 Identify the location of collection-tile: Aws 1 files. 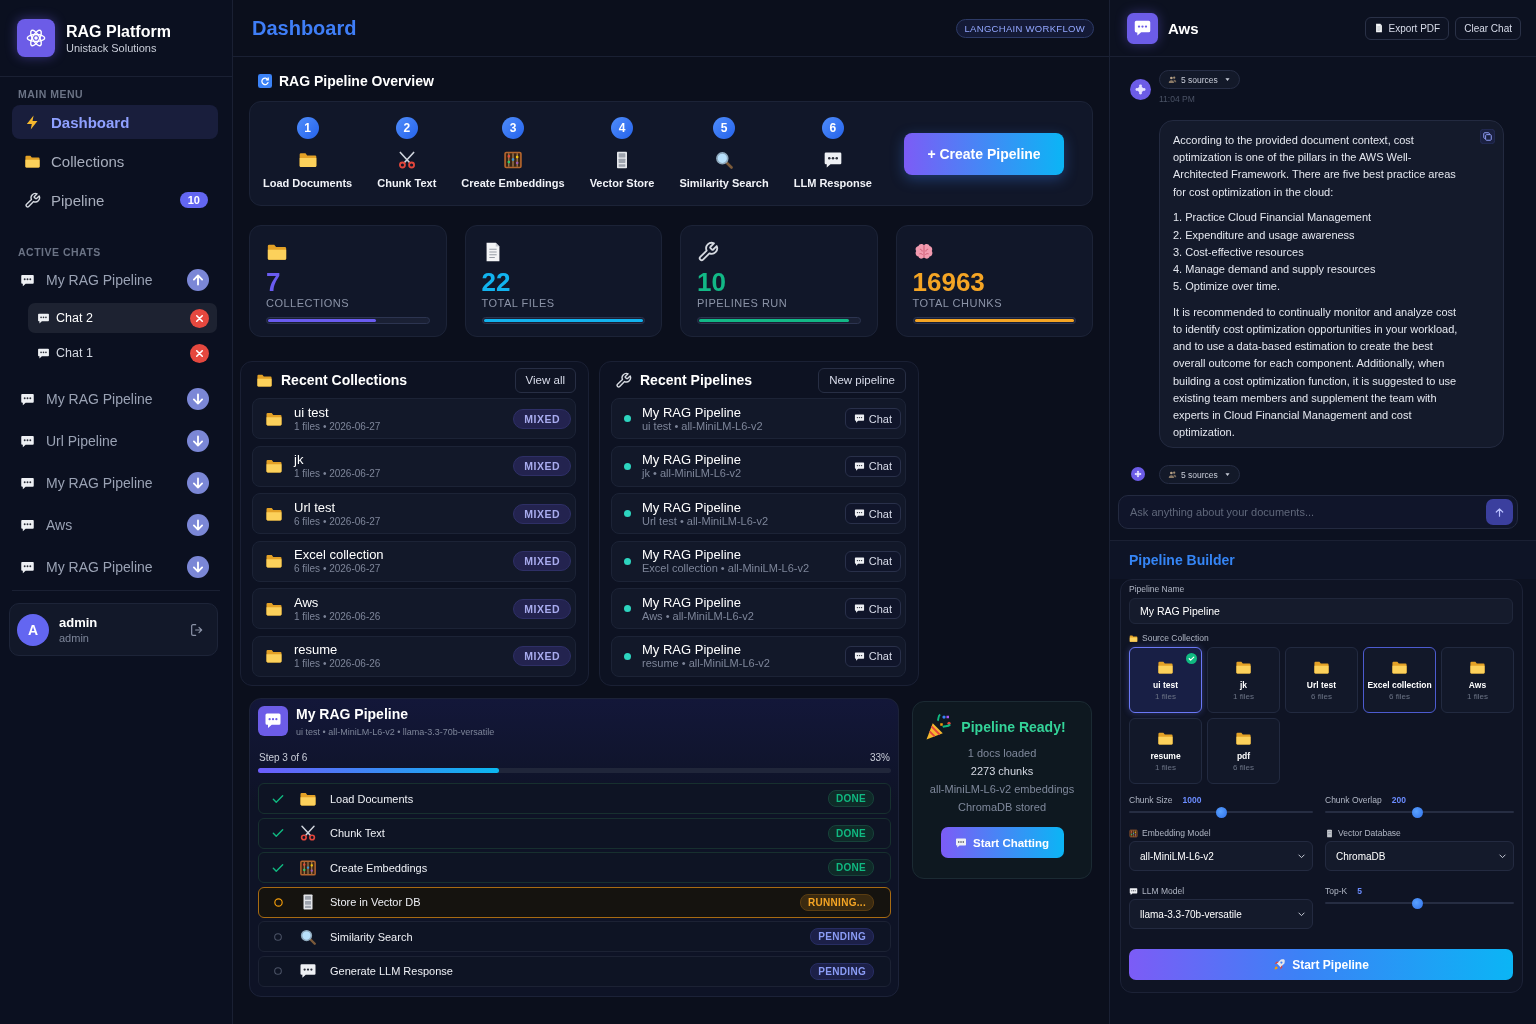
(1477, 680).